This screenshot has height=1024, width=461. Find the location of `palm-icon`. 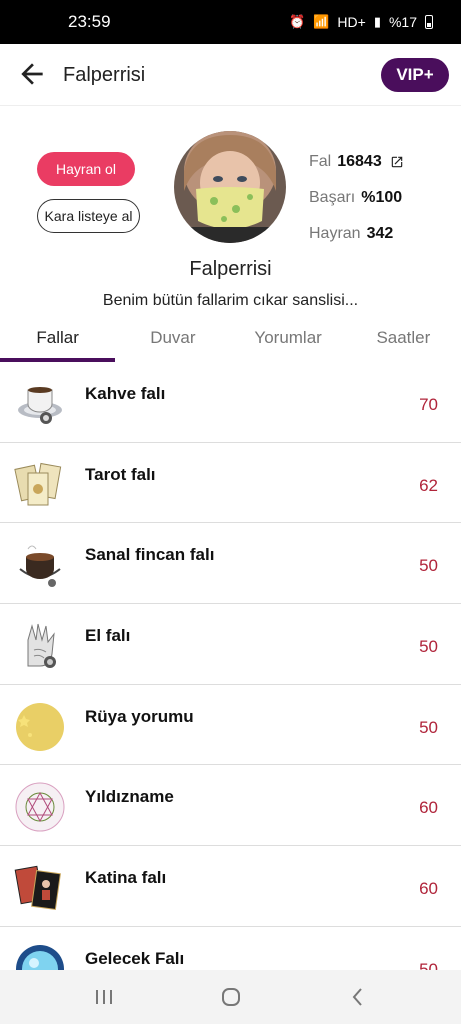

palm-icon is located at coordinates (41, 646).